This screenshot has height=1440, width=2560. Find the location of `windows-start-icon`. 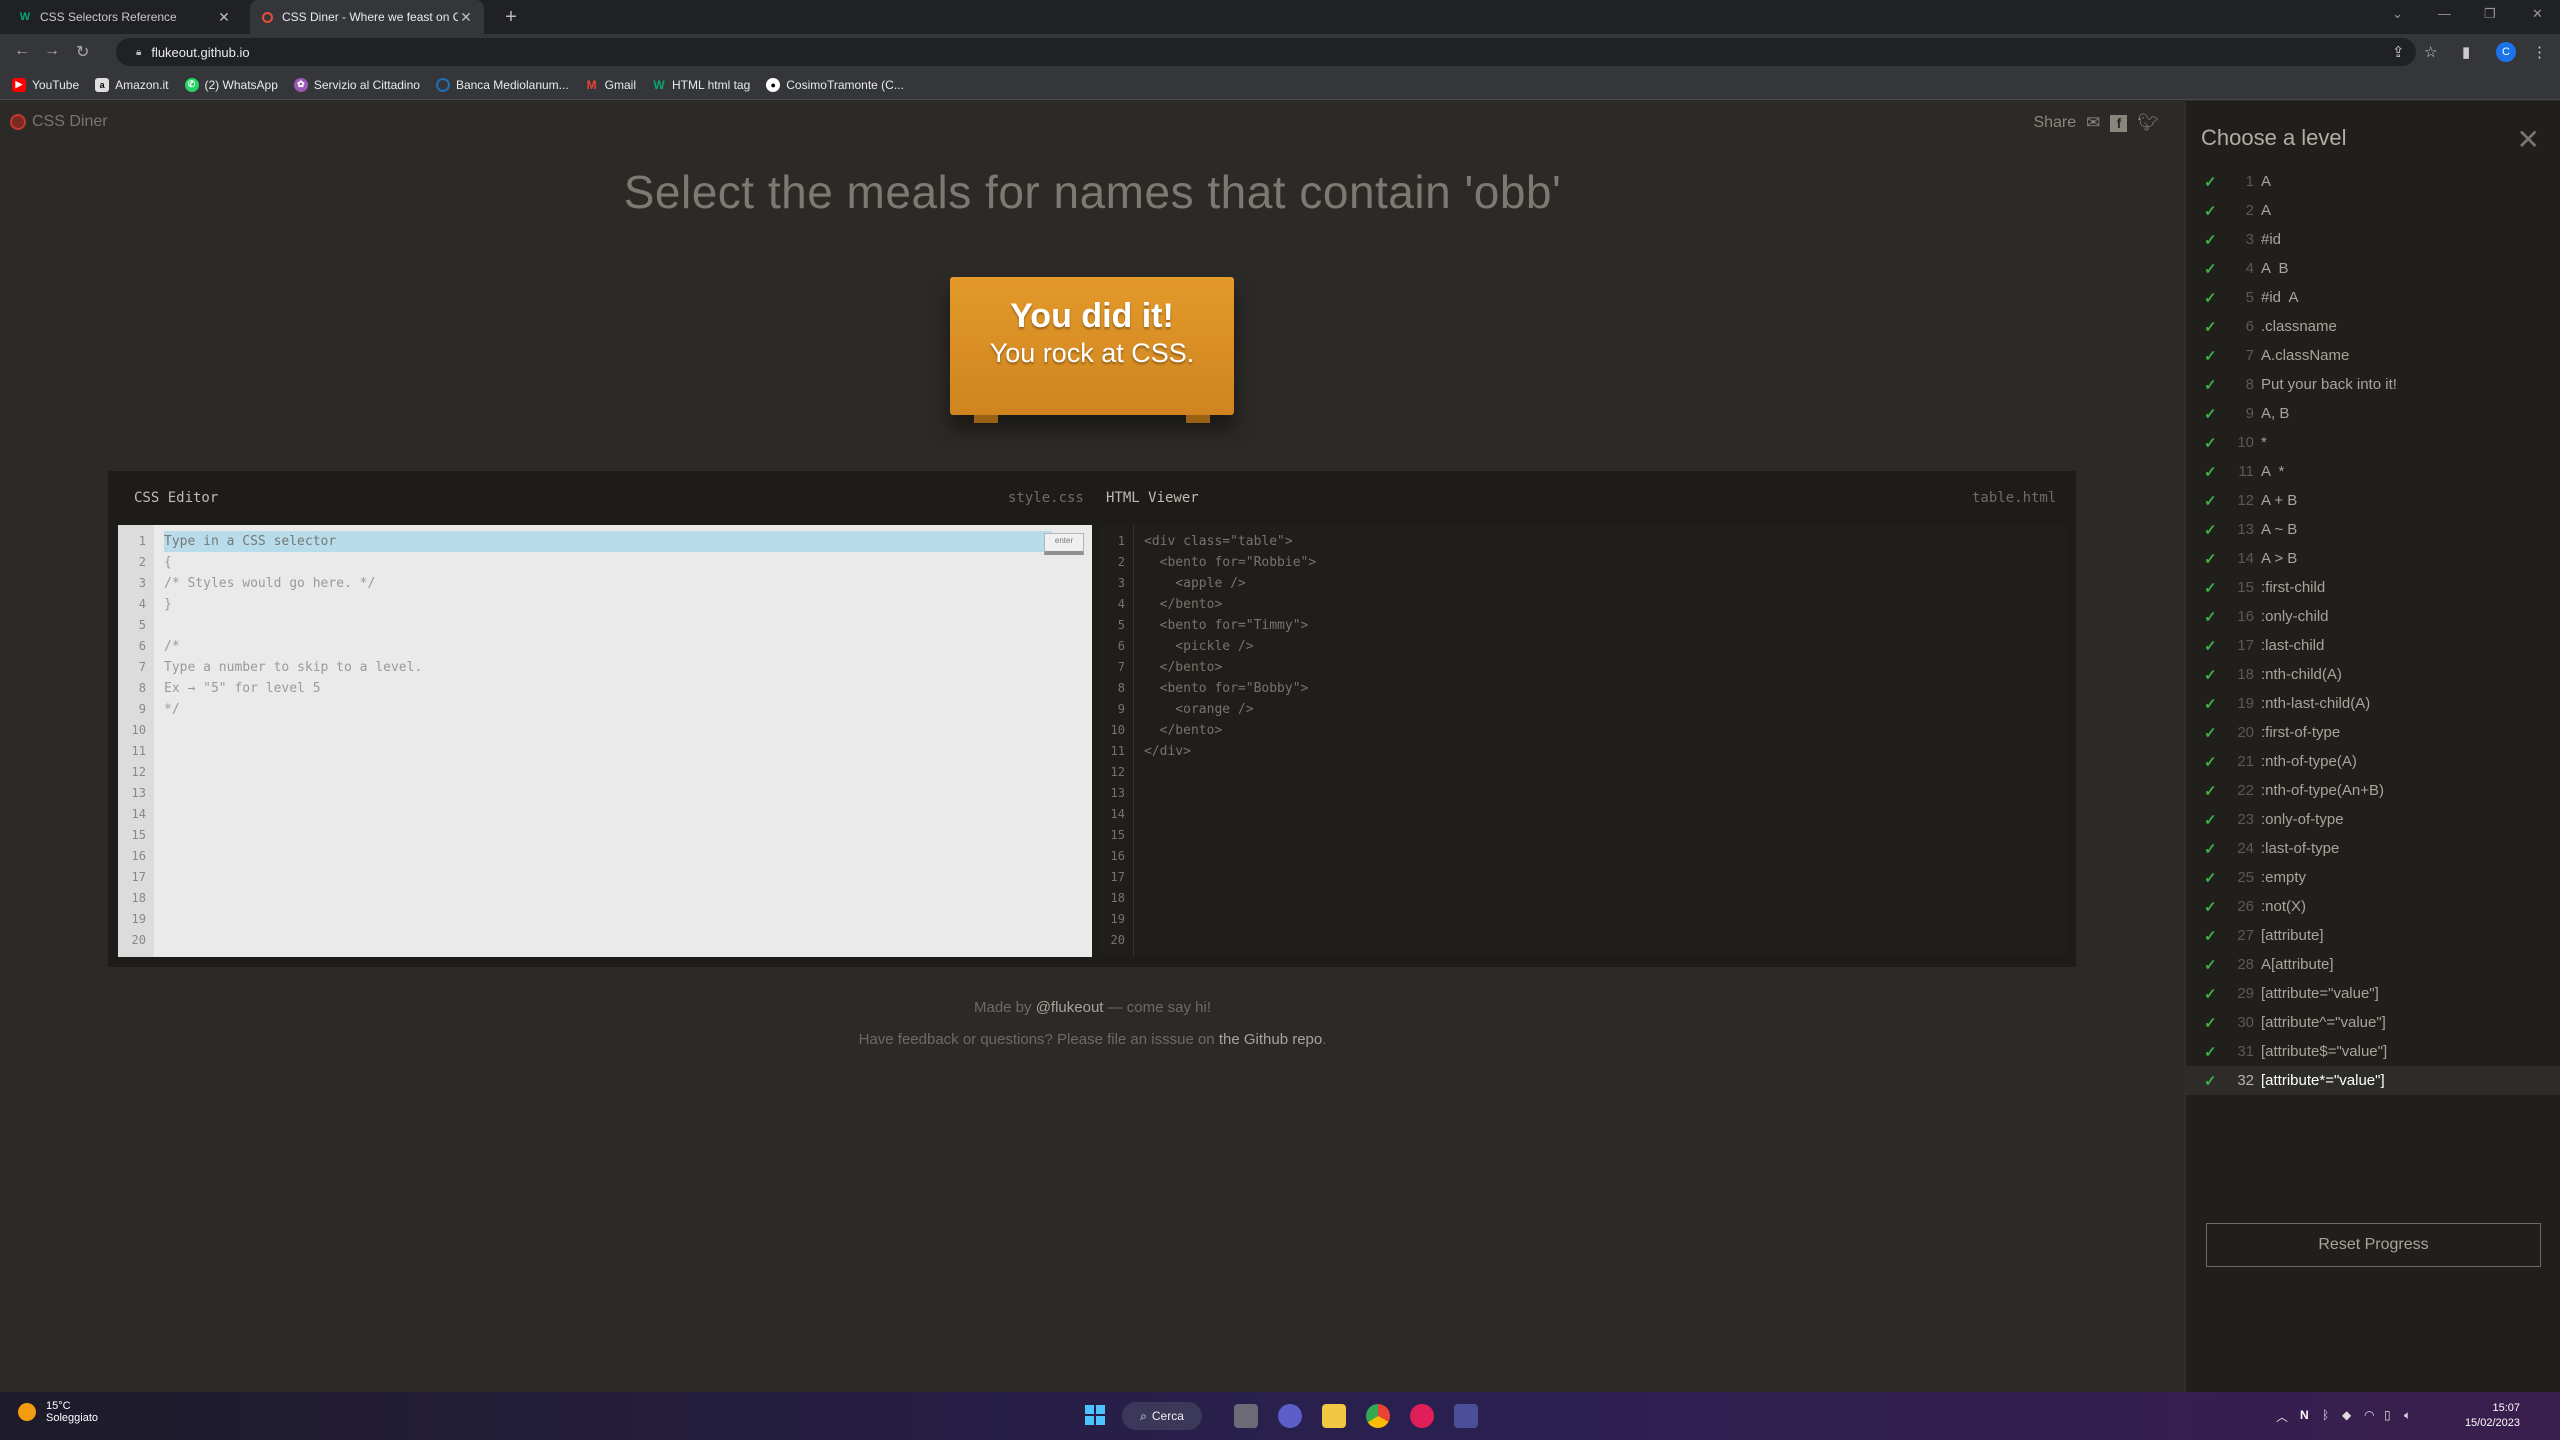

windows-start-icon is located at coordinates (1096, 1416).